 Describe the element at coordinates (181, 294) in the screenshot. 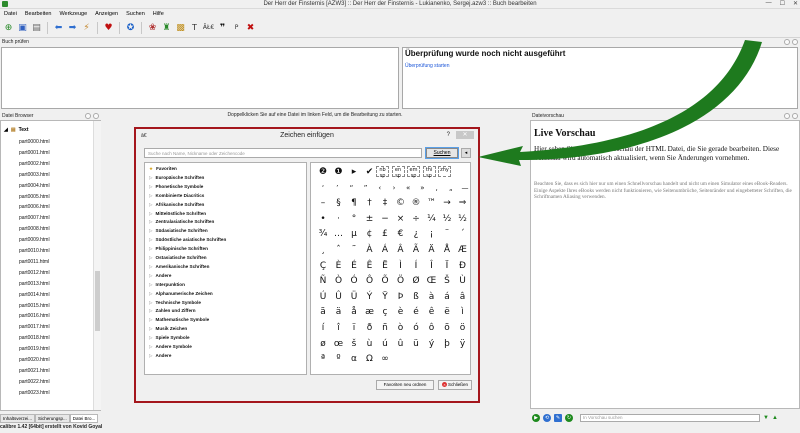

I see `category-item: ▷ Alphanumerische Zeichen` at that location.